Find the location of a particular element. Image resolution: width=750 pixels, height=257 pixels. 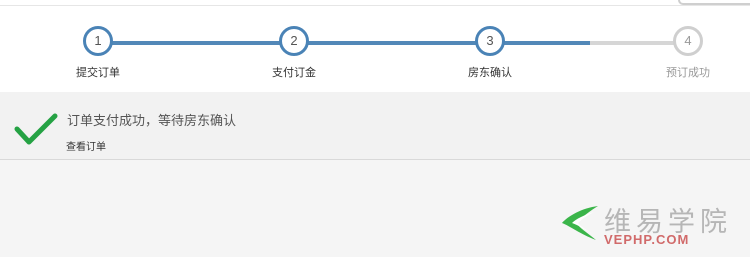

step-circle: 2 is located at coordinates (294, 41).